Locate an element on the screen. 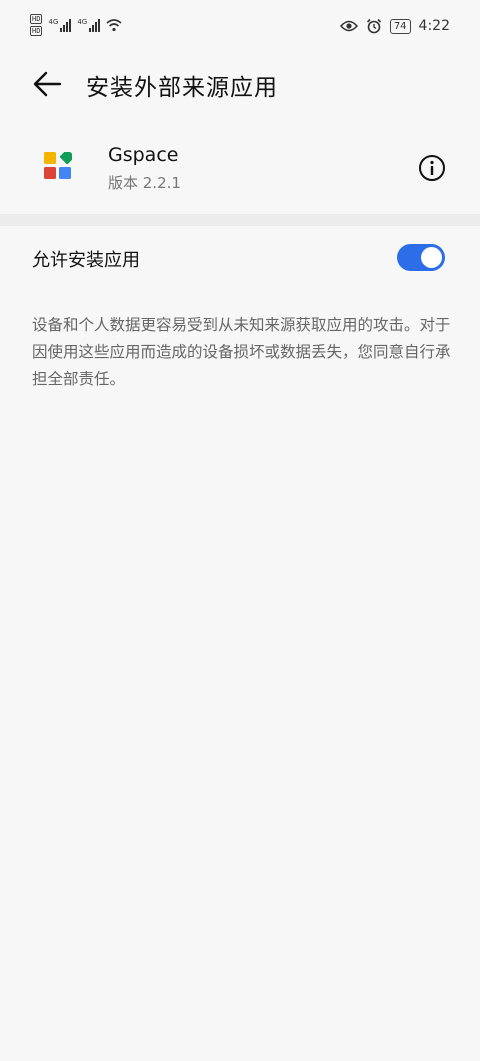  app-name: Gspace is located at coordinates (143, 155).